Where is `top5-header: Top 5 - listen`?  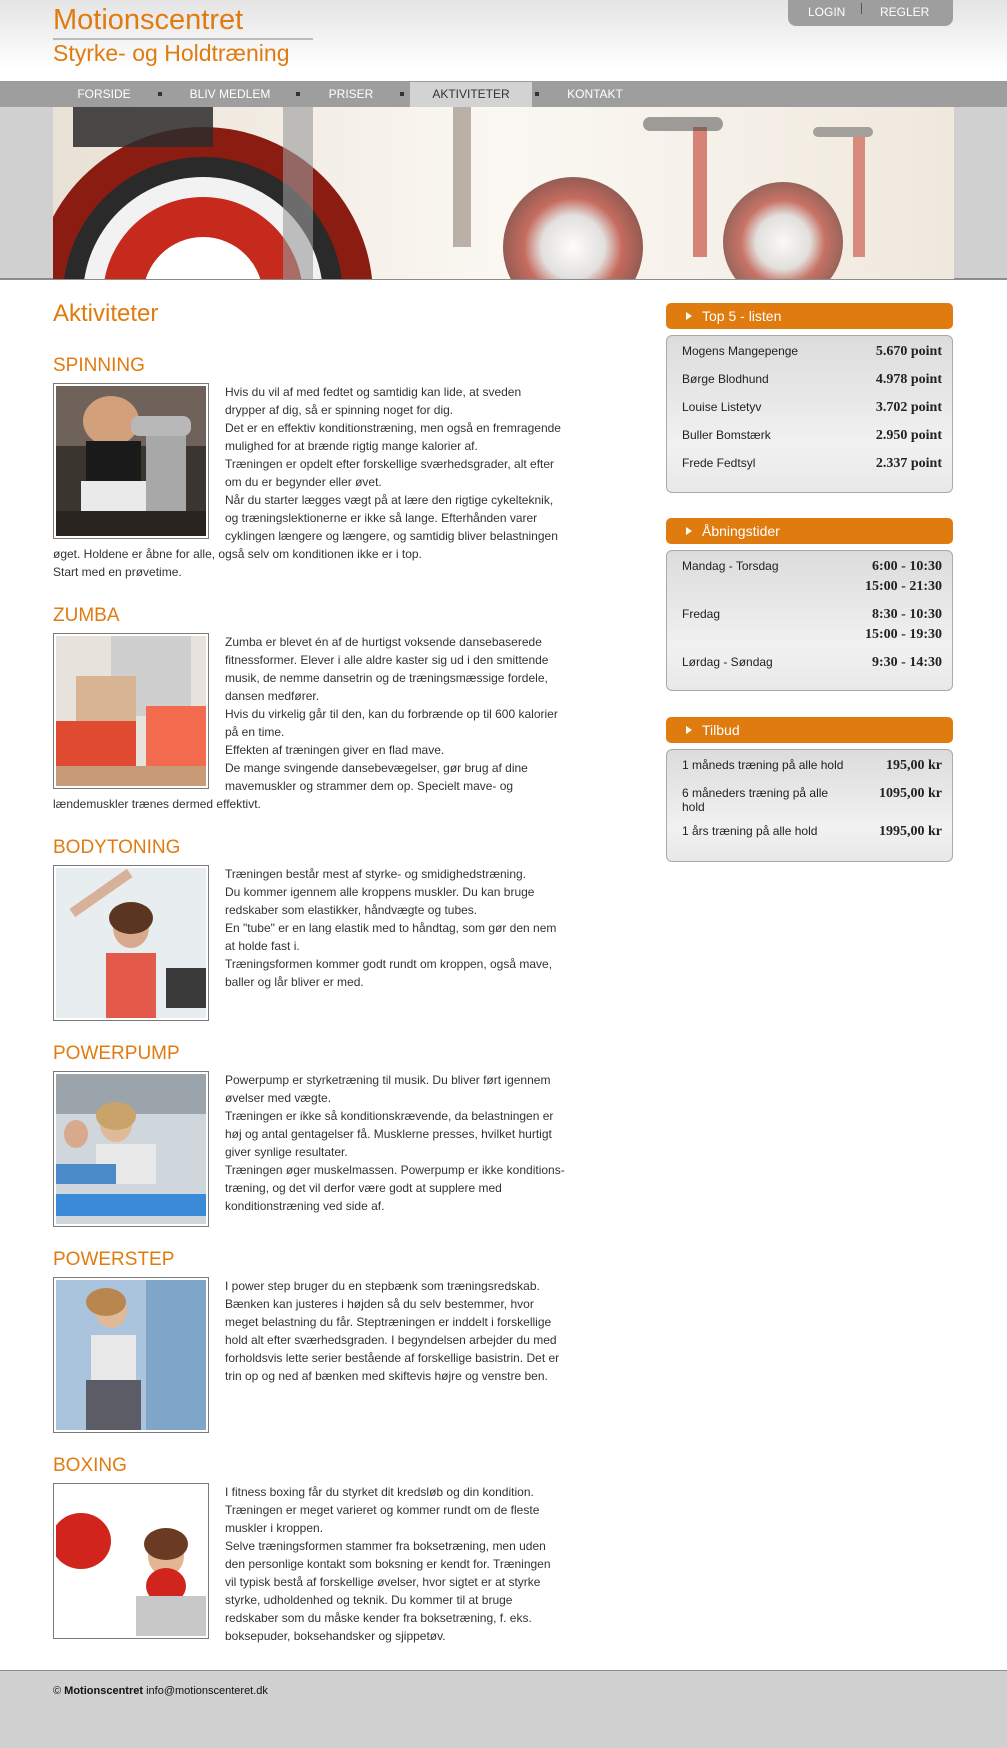 top5-header: Top 5 - listen is located at coordinates (809, 316).